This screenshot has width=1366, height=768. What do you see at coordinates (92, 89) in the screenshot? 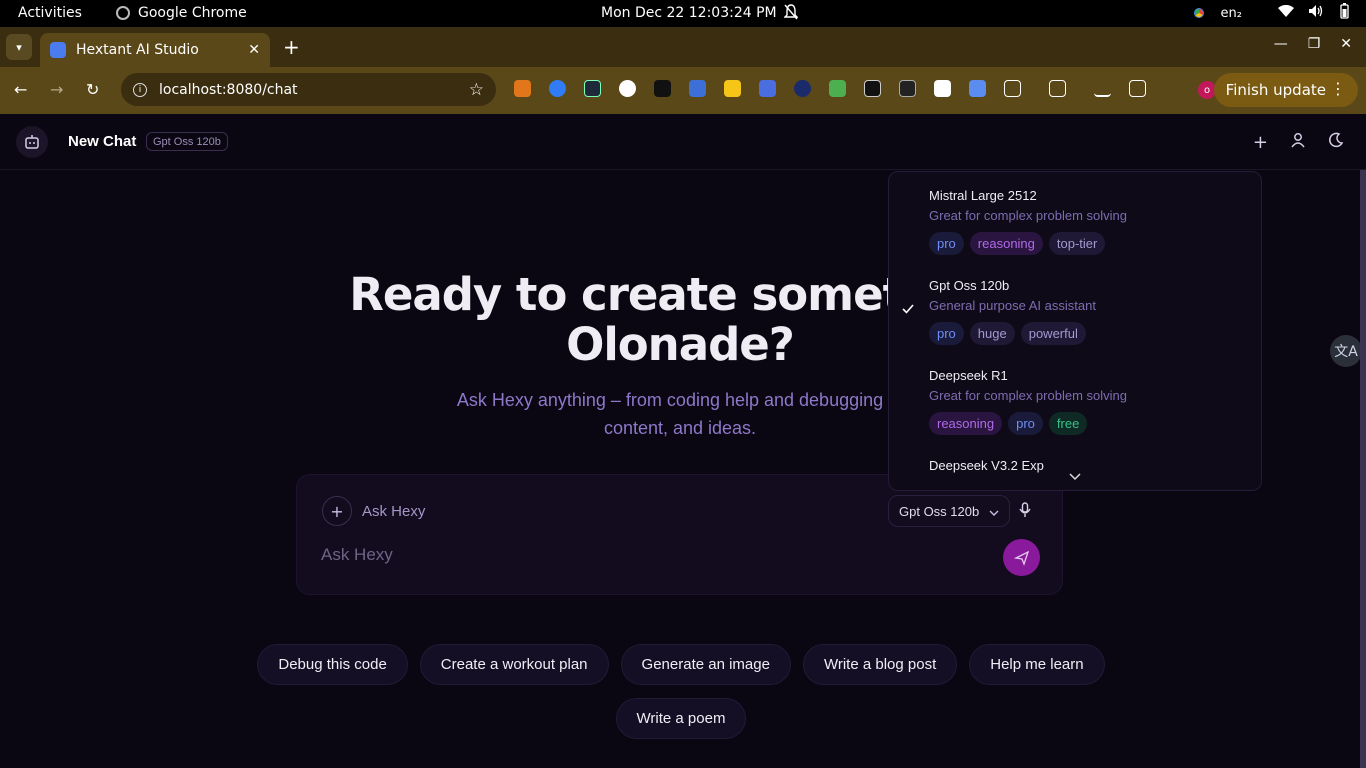
I see `reload-icon: ↻` at bounding box center [92, 89].